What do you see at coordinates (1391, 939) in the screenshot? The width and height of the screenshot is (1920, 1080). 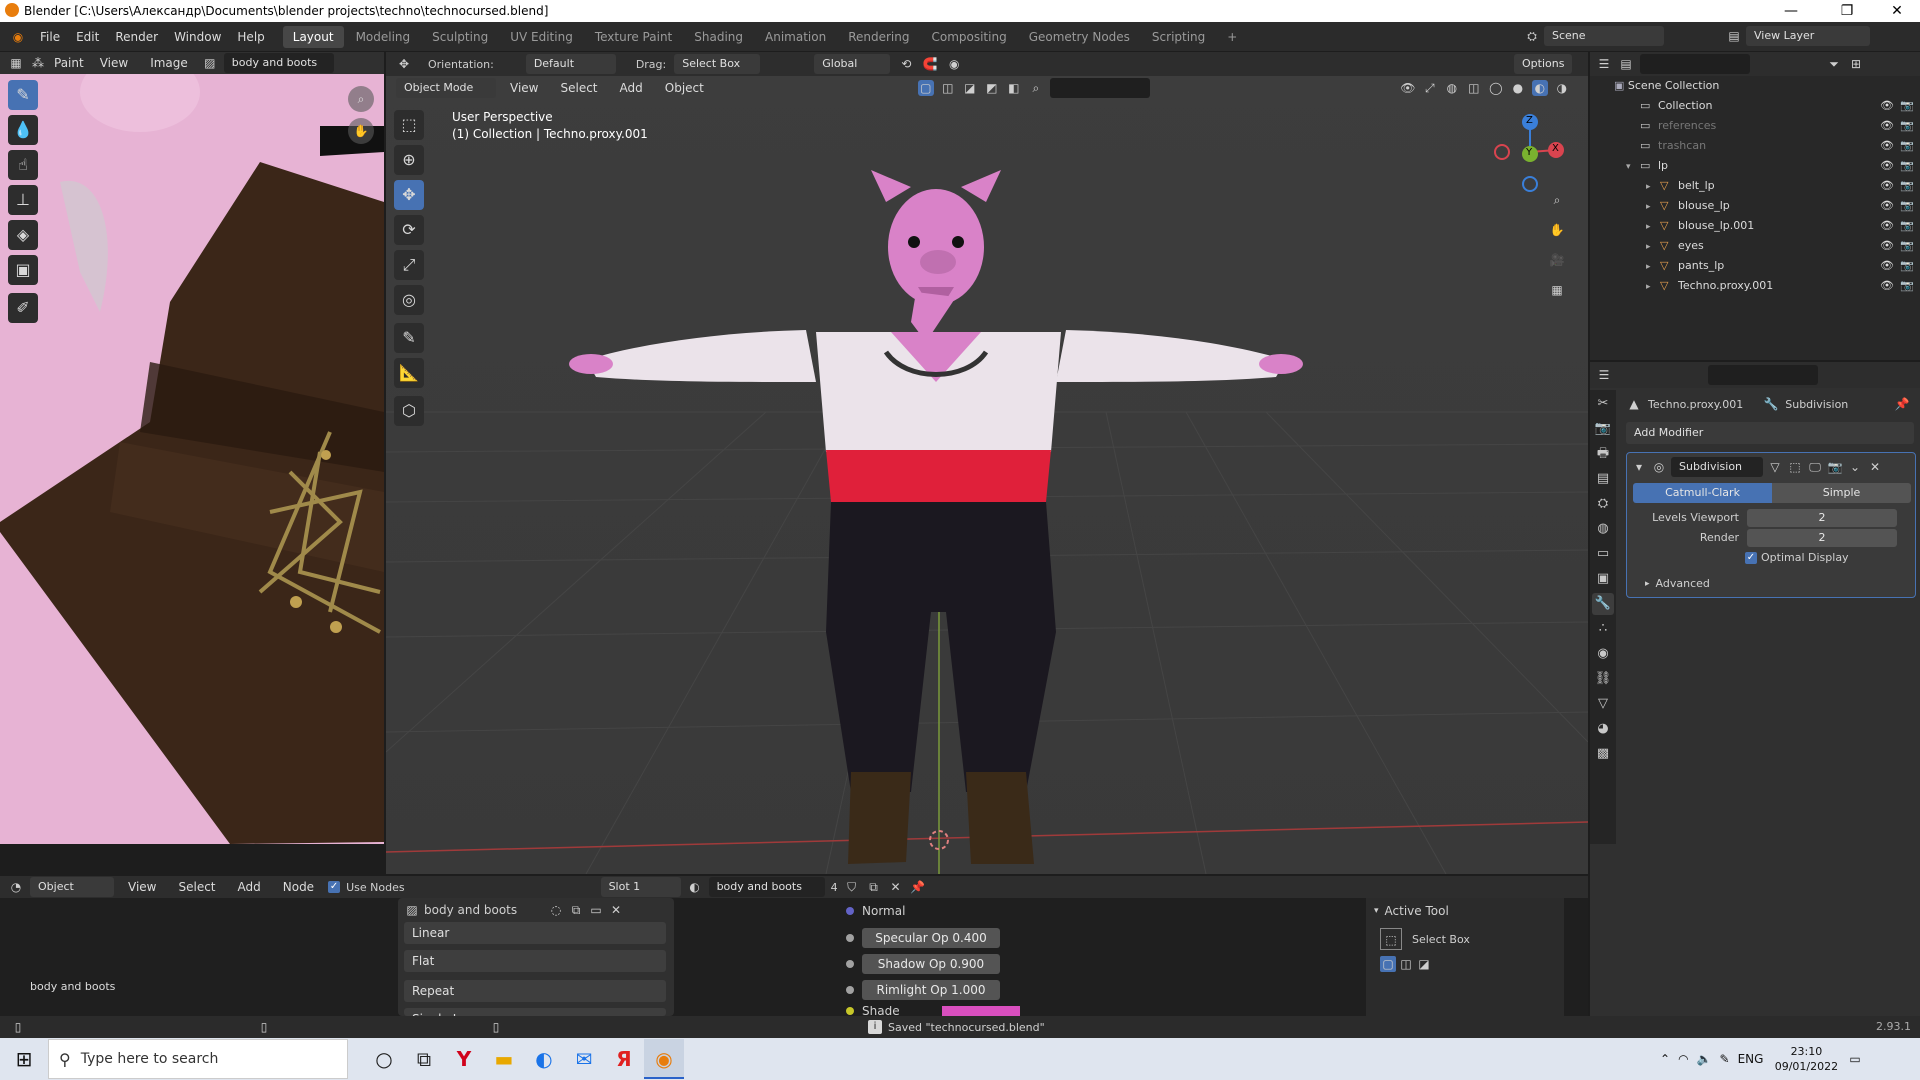 I see `select-box-icon: ⬚` at bounding box center [1391, 939].